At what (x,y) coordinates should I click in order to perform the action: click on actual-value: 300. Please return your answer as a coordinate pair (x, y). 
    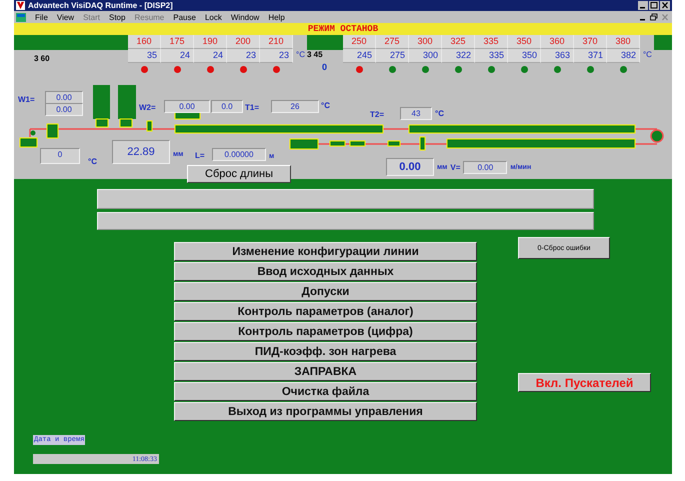
    Looking at the image, I should click on (425, 56).